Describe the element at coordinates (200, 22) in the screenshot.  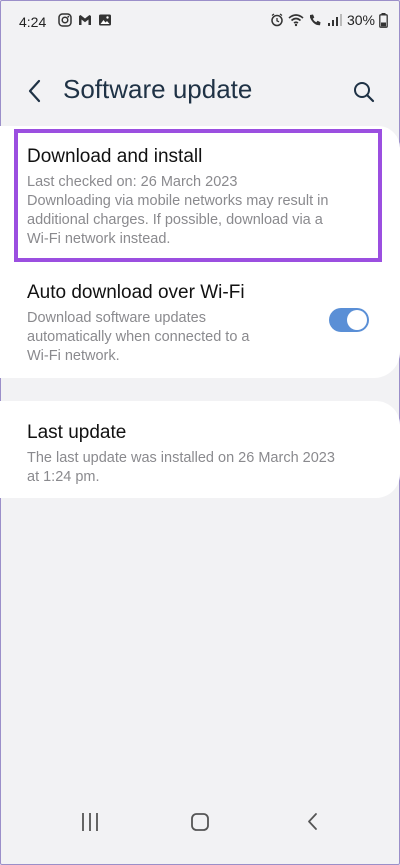
I see `status-bar: 4:24 30%` at that location.